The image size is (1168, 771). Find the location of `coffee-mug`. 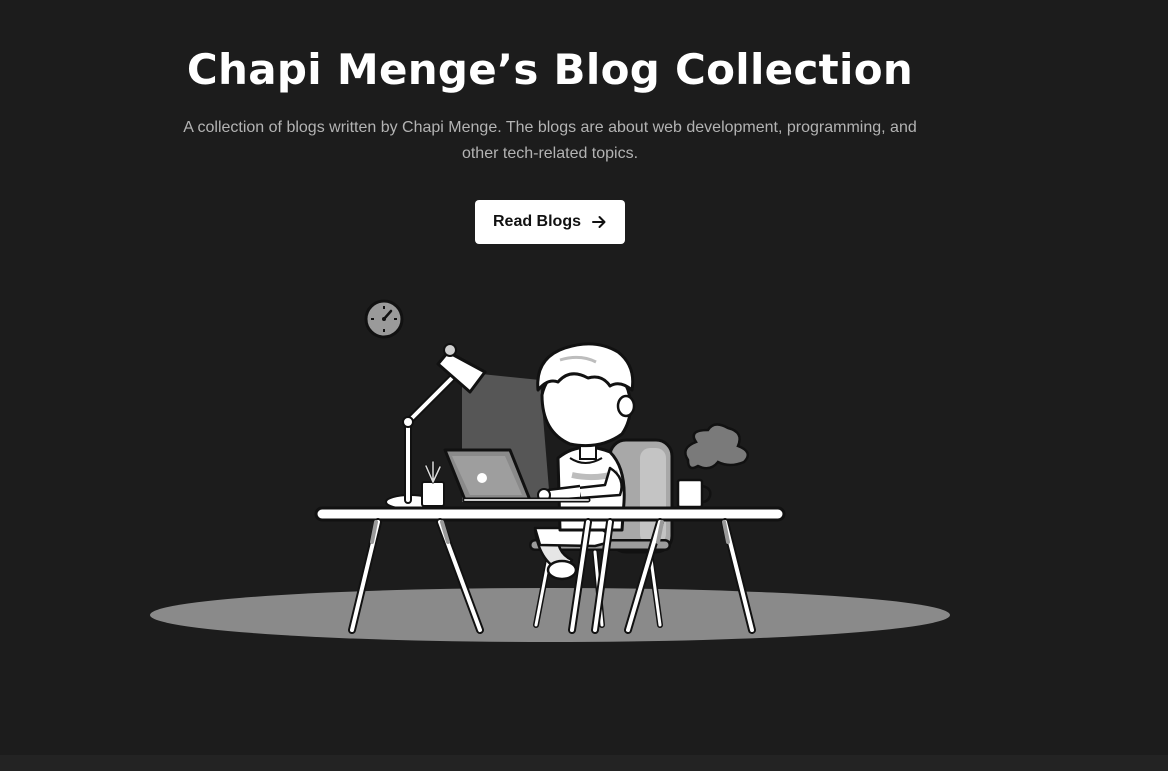

coffee-mug is located at coordinates (713, 466).